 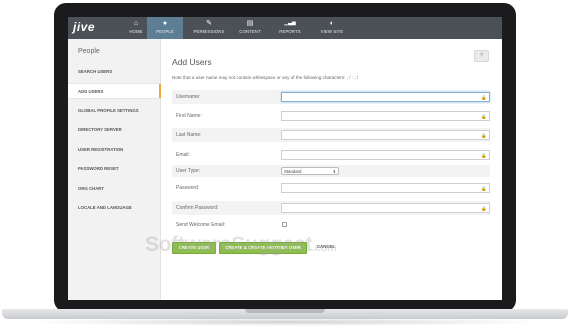 I want to click on first-name-label: First Name:, so click(x=189, y=116).